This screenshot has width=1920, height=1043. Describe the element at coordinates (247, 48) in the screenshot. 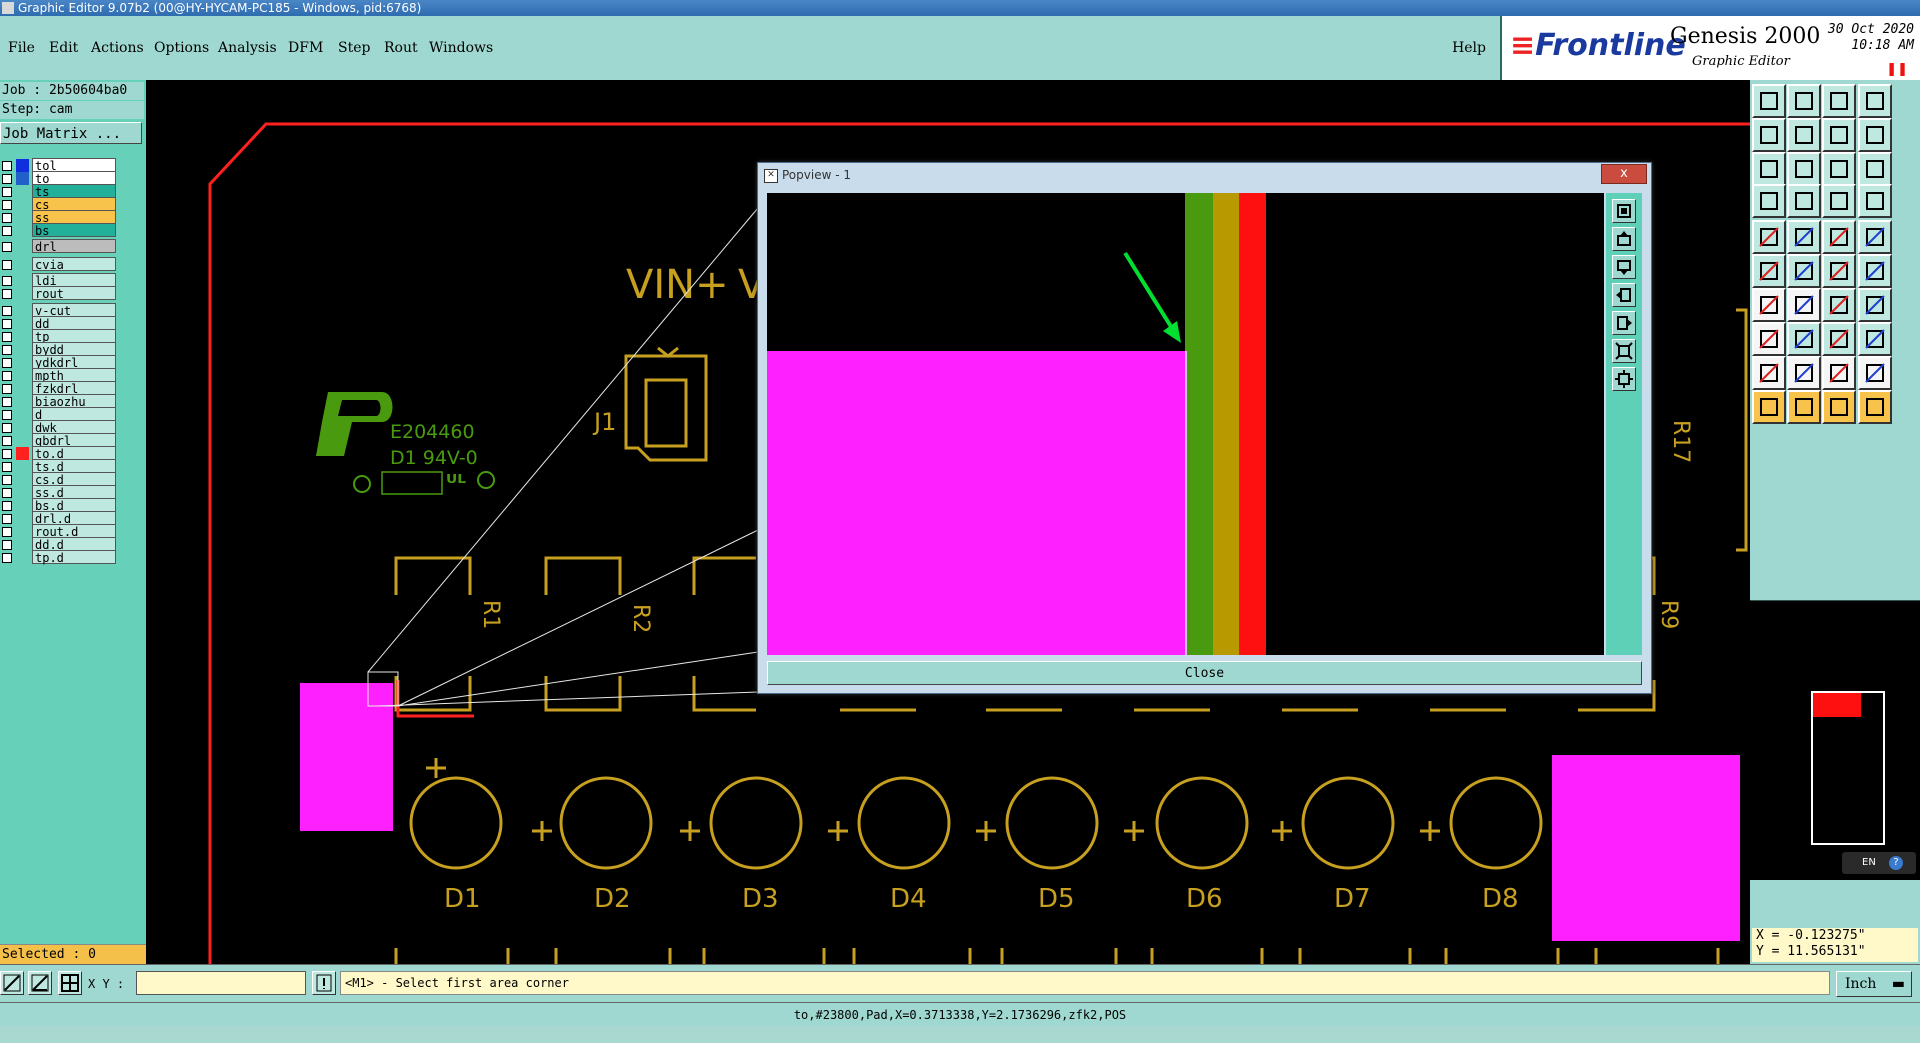

I see `menu-analysis: Analysis` at that location.